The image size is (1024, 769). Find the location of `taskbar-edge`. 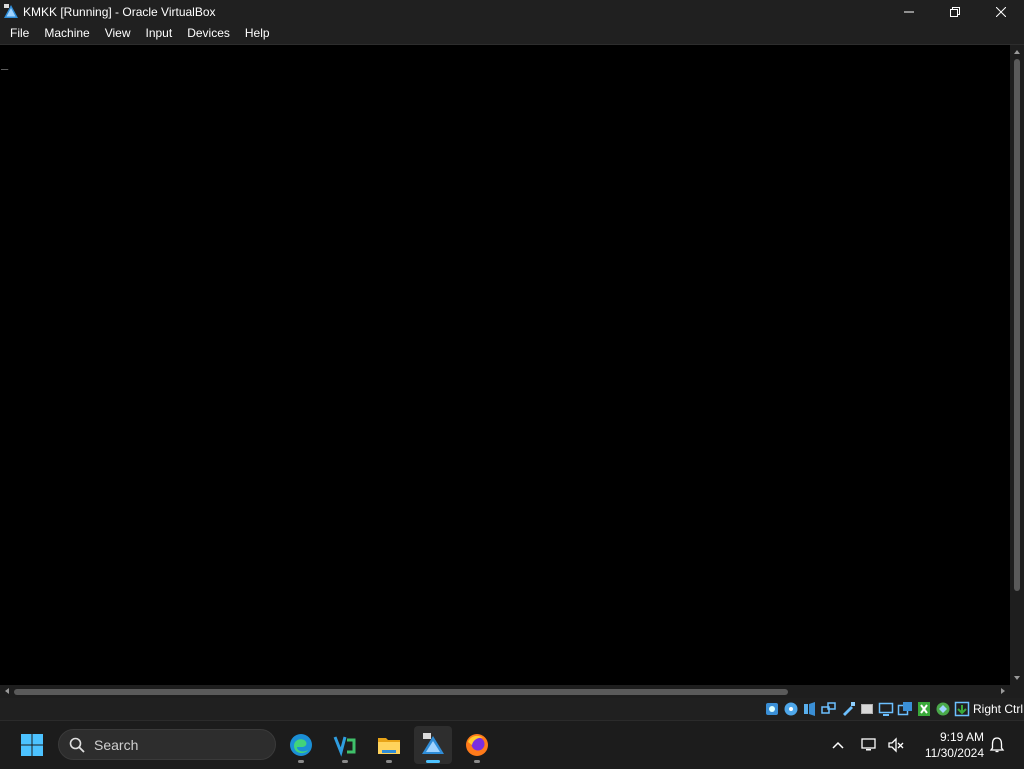

taskbar-edge is located at coordinates (301, 745).